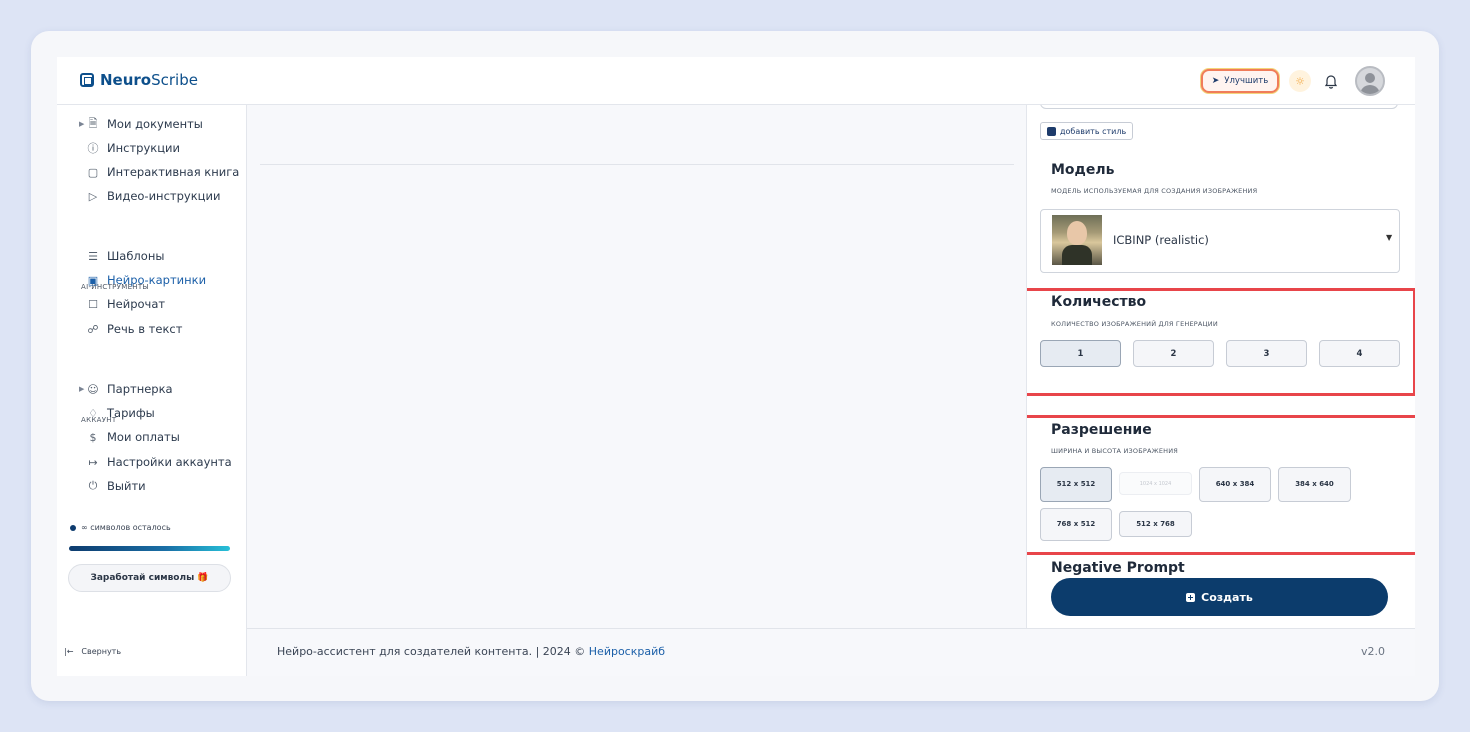  What do you see at coordinates (93, 123) in the screenshot?
I see `document-icon: 🗎` at bounding box center [93, 123].